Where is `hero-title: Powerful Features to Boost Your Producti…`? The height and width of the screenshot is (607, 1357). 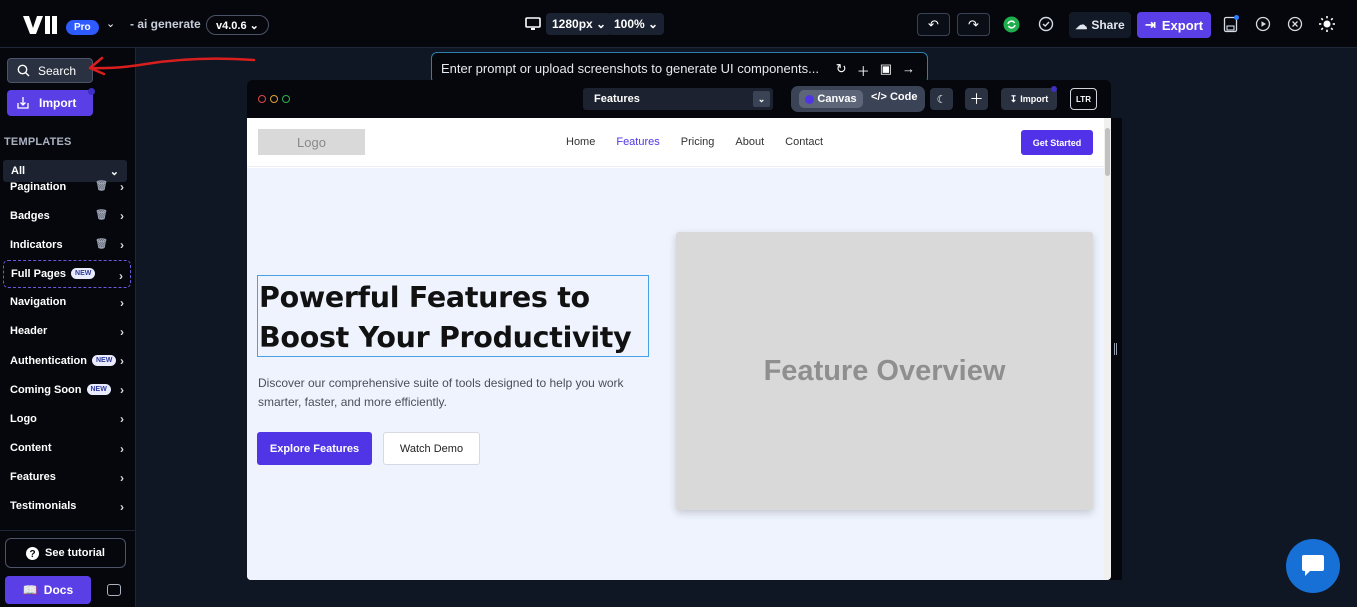
hero-title: Powerful Features to Boost Your Producti… is located at coordinates (453, 316).